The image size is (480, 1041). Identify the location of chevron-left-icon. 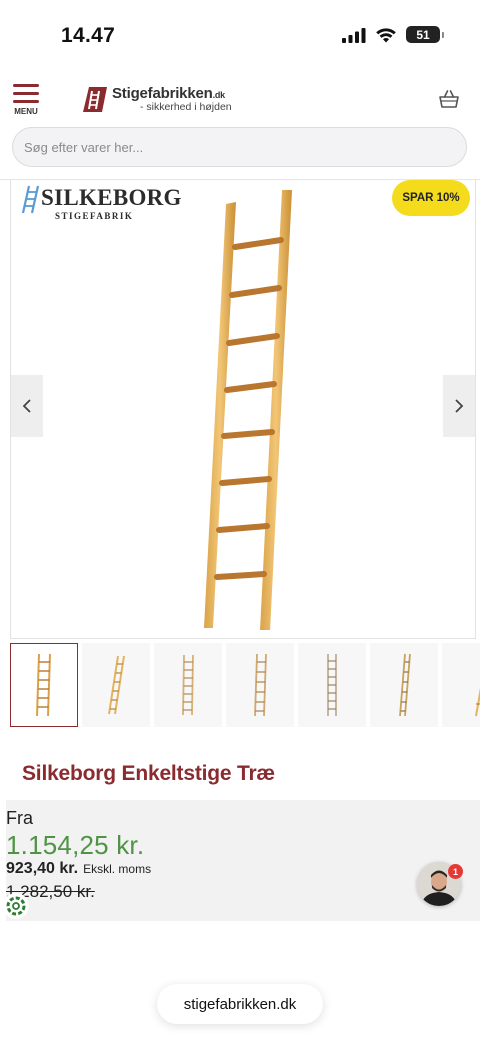
(26, 406).